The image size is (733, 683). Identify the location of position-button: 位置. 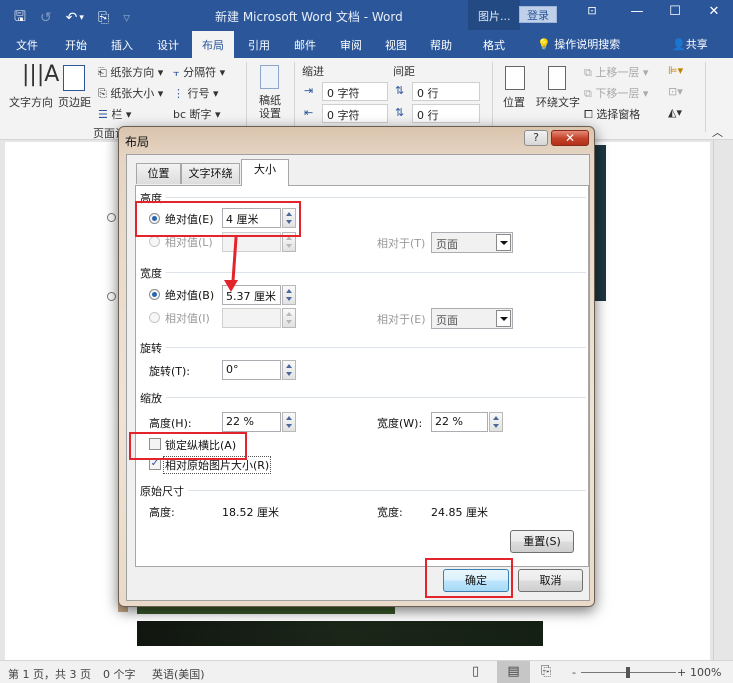
(514, 102).